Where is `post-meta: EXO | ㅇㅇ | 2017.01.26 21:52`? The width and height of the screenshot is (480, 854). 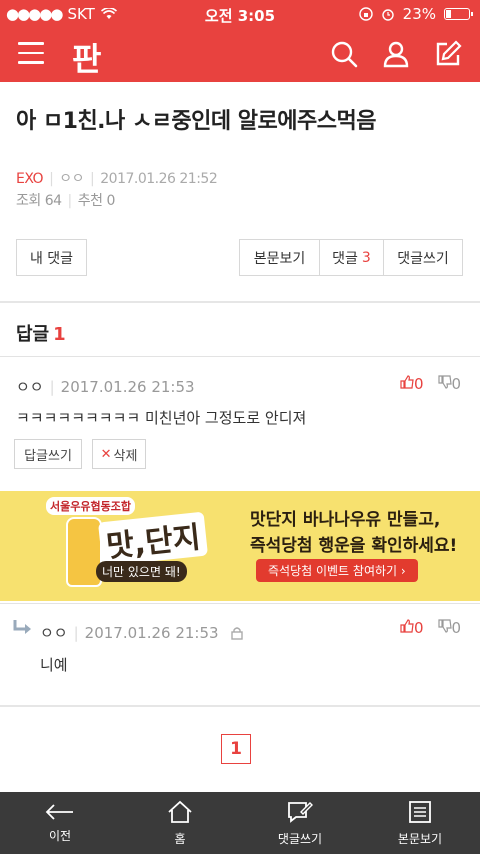
post-meta: EXO | ㅇㅇ | 2017.01.26 21:52 is located at coordinates (117, 179).